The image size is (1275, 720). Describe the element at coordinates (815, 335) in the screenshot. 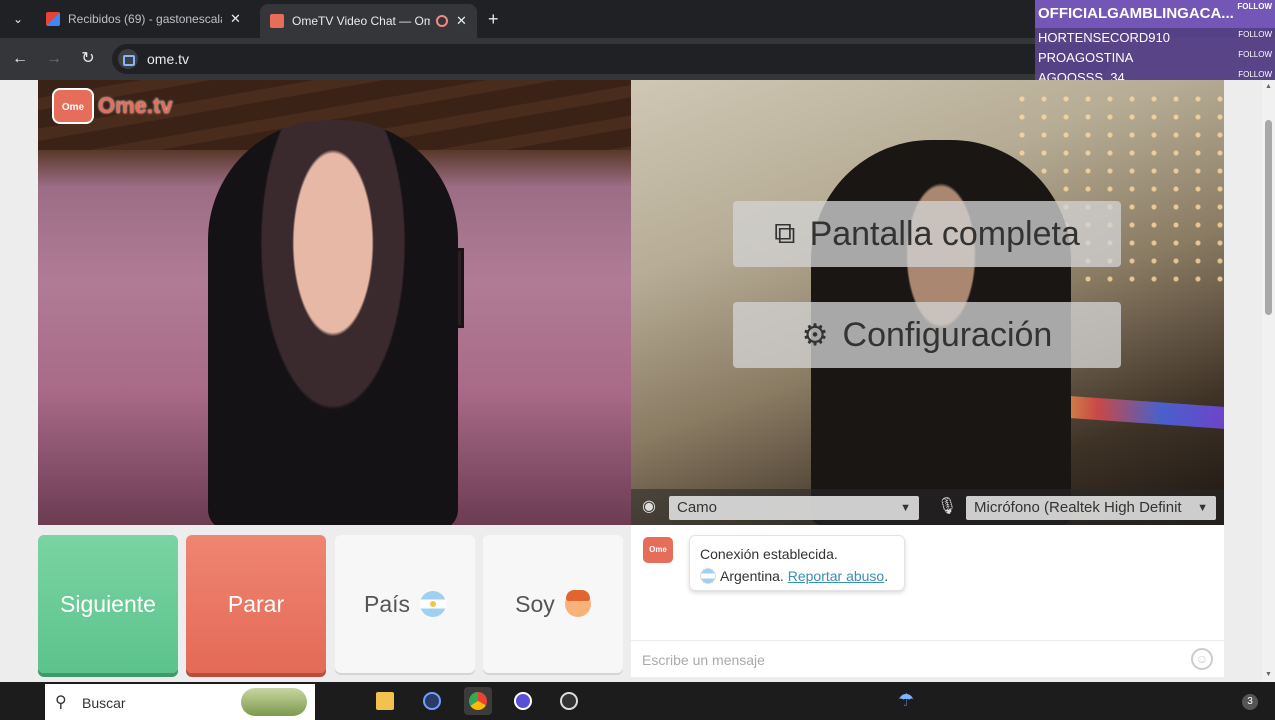

I see `gear-icon: ⚙` at that location.